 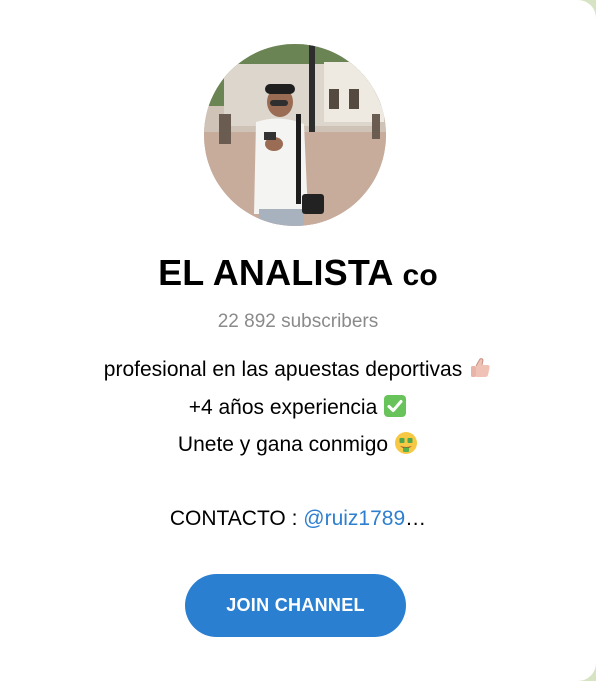 I want to click on check-mark-button-icon, so click(x=395, y=406).